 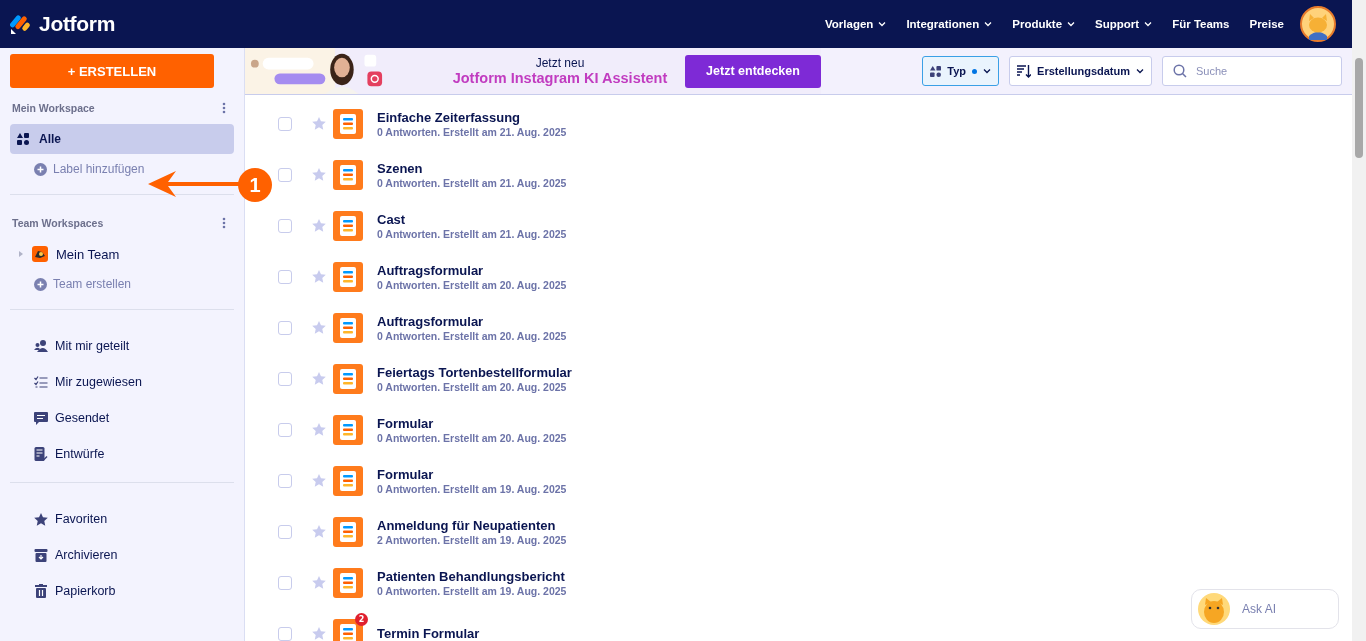 I want to click on type-filter-button: Typ, so click(x=961, y=71).